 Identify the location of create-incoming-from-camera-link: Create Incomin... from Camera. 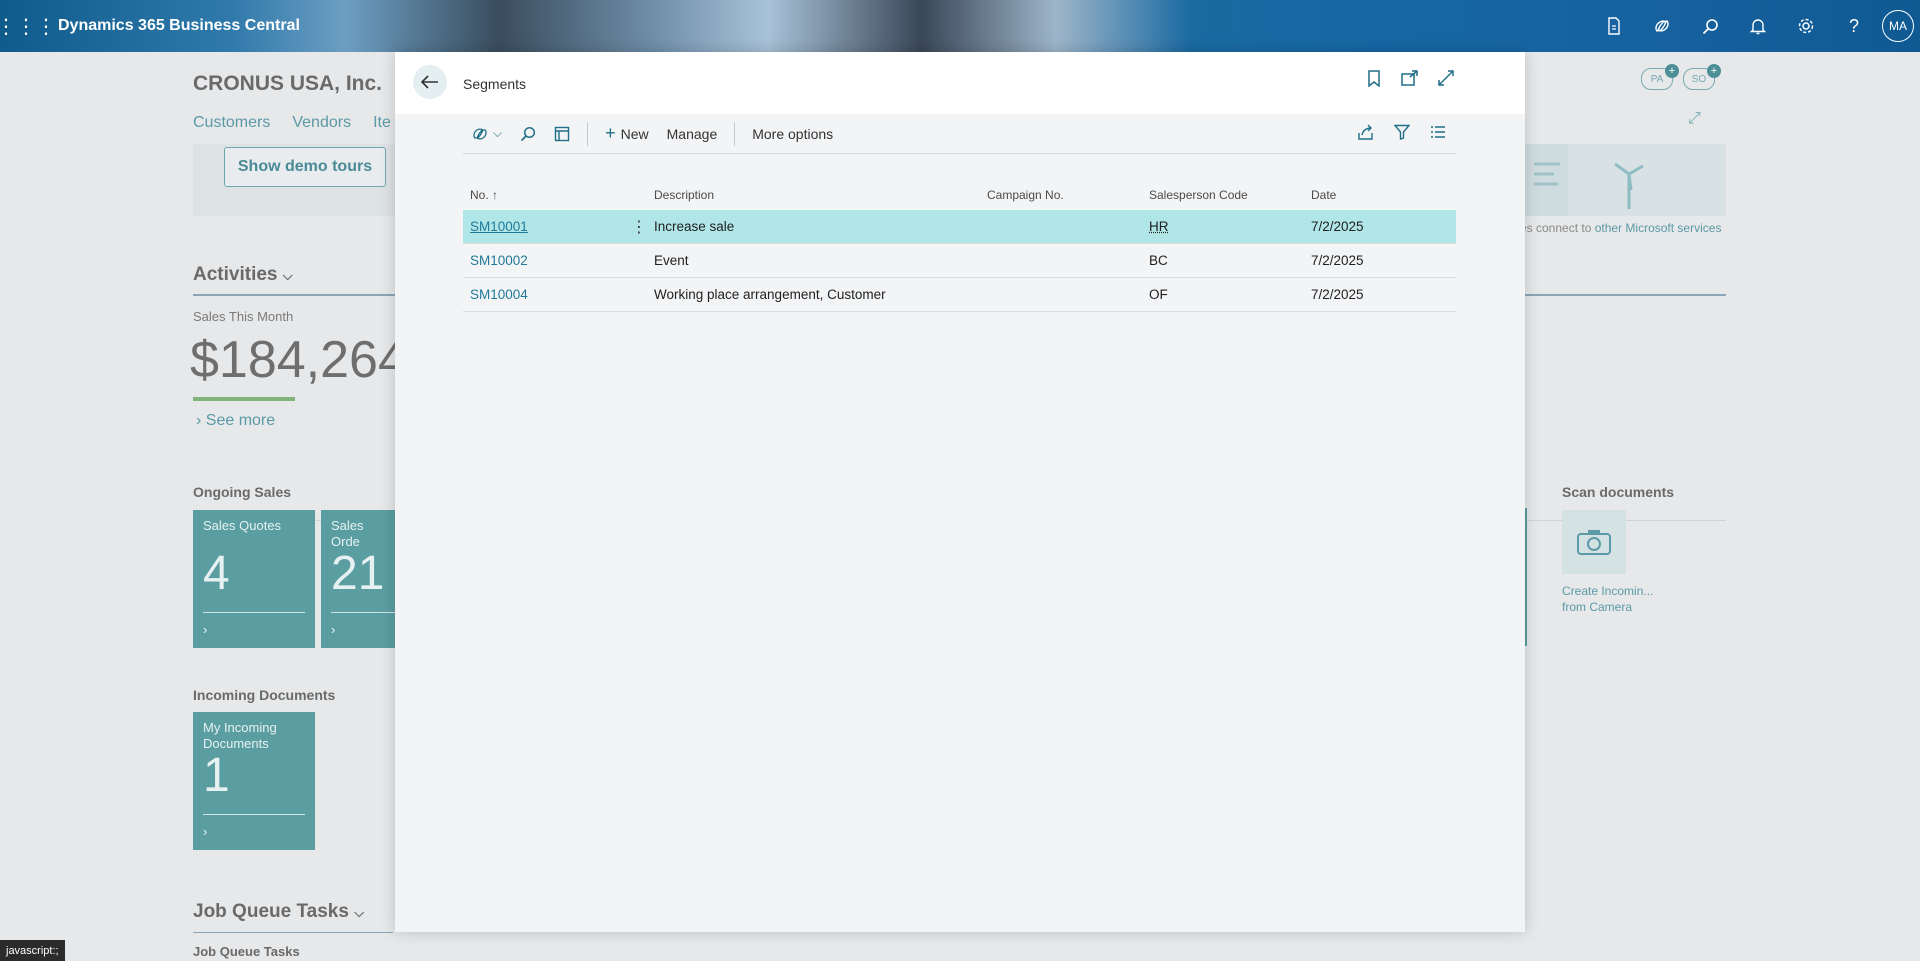
(1612, 599).